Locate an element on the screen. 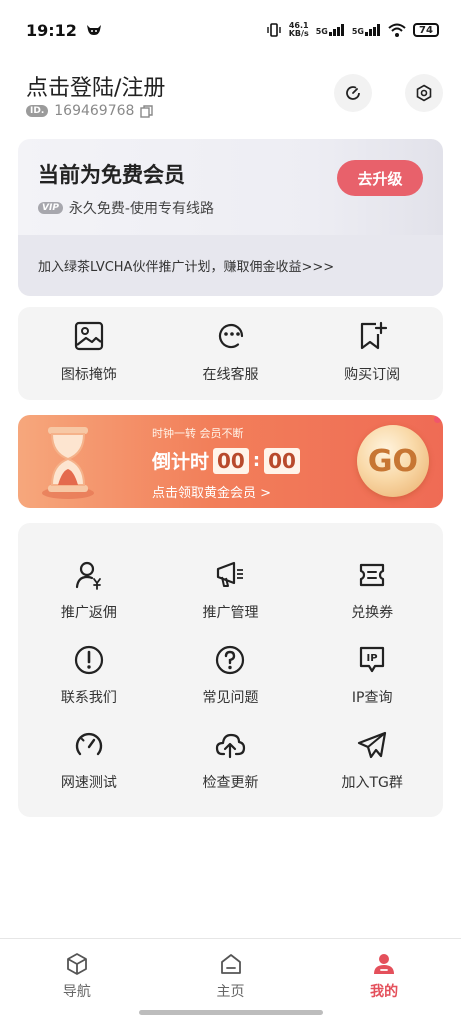  countdown-label: 倒计时 is located at coordinates (181, 462).